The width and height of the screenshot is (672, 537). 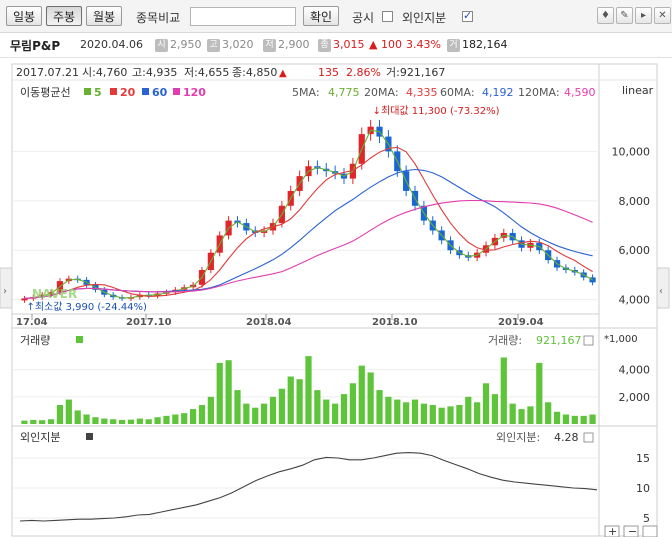 I want to click on max-annotation: ↓최대값 11,300 (-73.32%), so click(x=436, y=111).